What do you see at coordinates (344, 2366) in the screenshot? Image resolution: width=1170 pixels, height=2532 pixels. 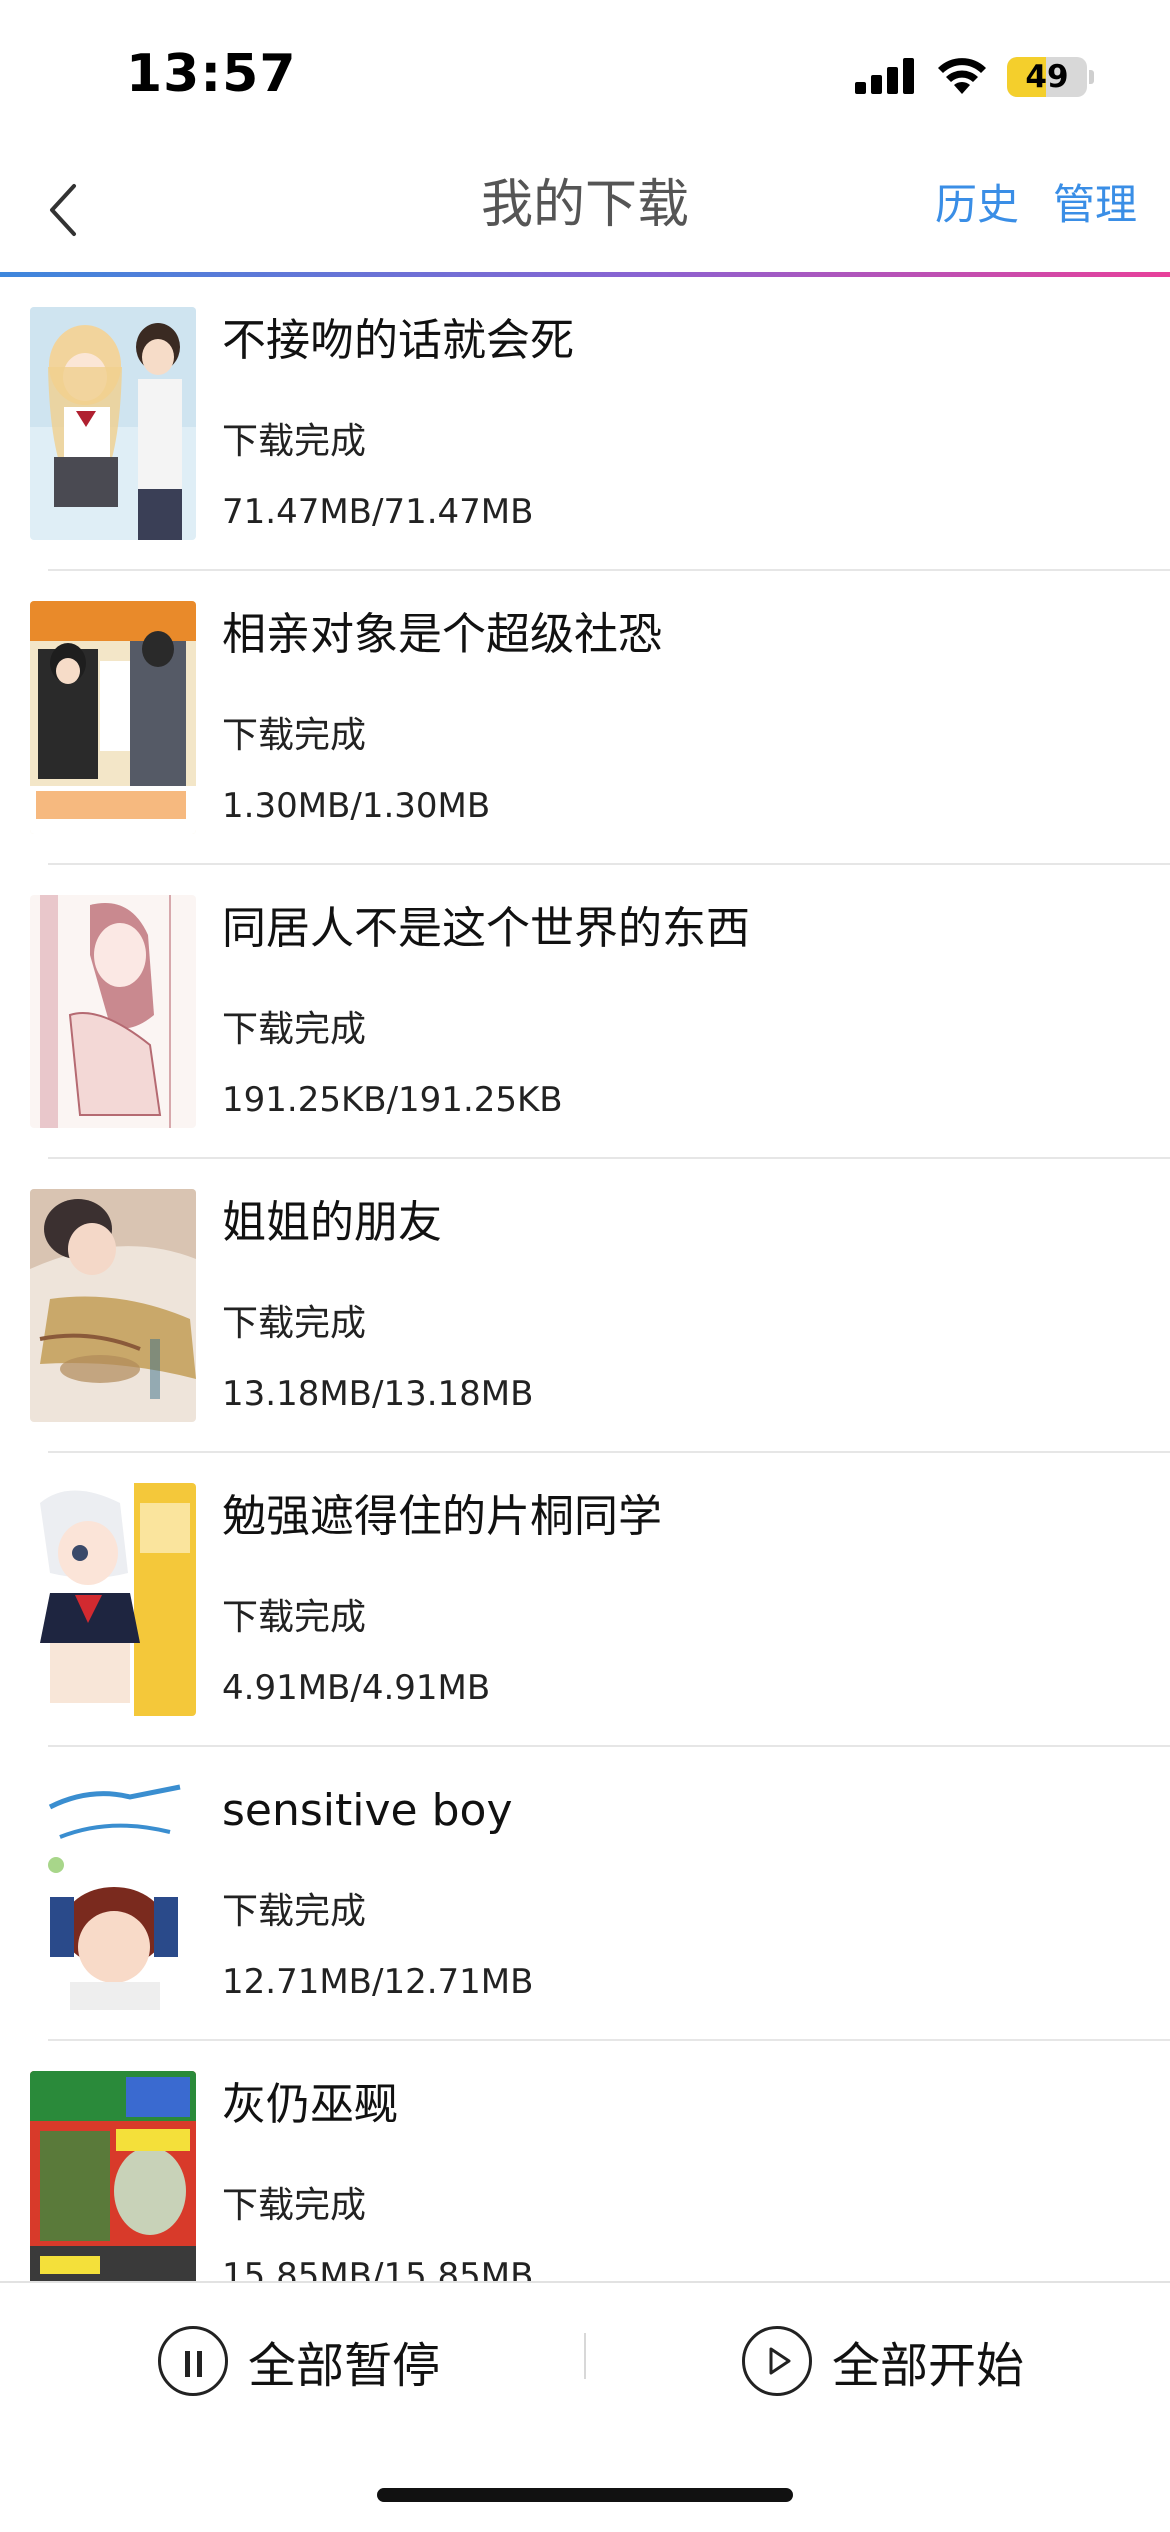 I see `pause-all-label: 全部暂停` at bounding box center [344, 2366].